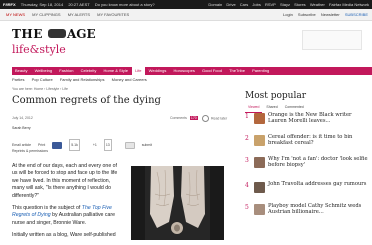  I want to click on popular-rank: 4, so click(247, 185).